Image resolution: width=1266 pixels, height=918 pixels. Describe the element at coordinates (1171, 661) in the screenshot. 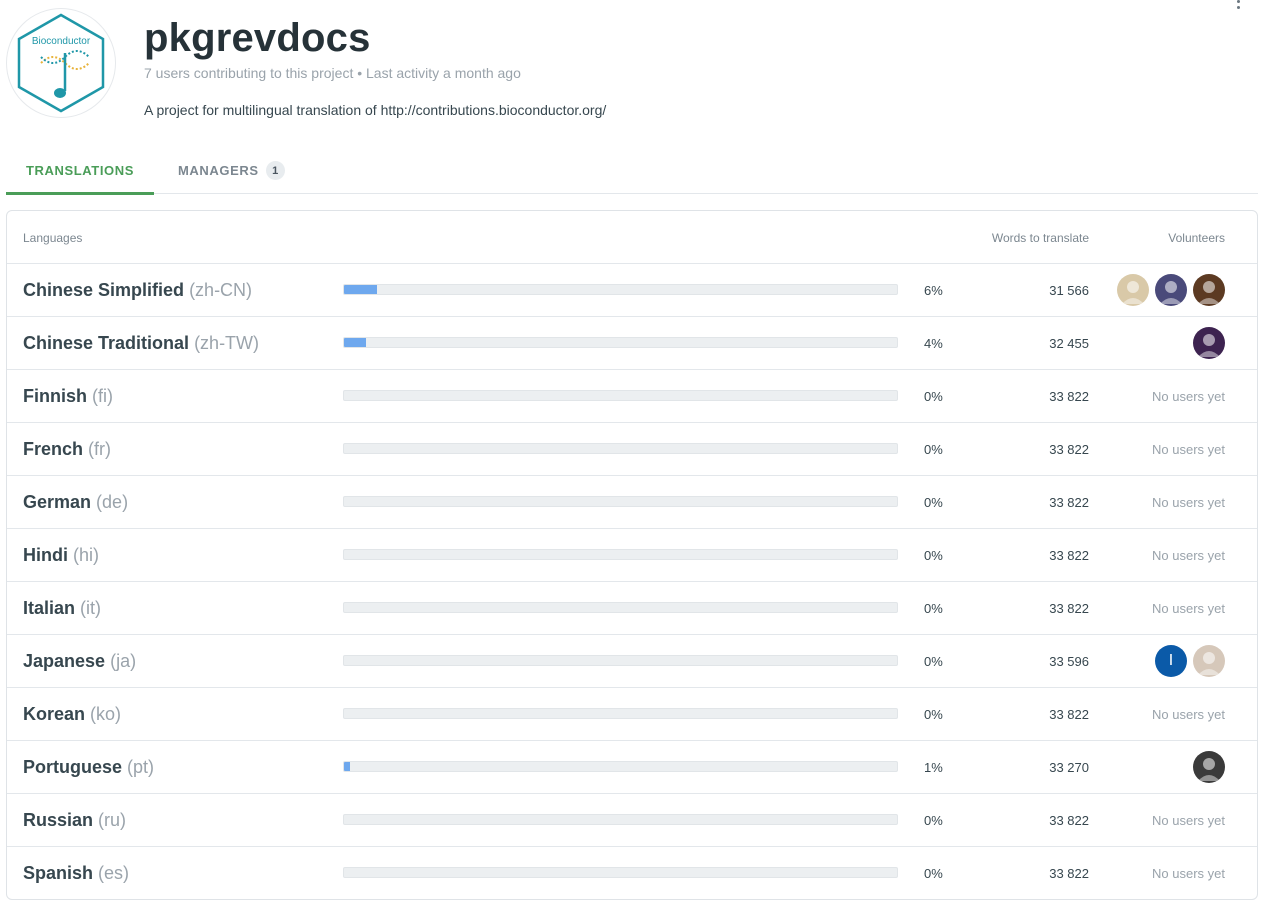

I see `avatar: I` at that location.